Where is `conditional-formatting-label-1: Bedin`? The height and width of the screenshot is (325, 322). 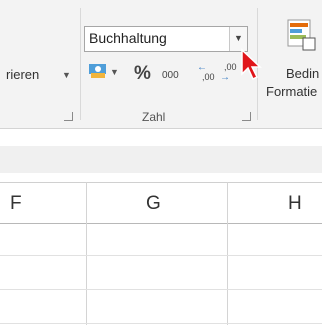 conditional-formatting-label-1: Bedin is located at coordinates (303, 73).